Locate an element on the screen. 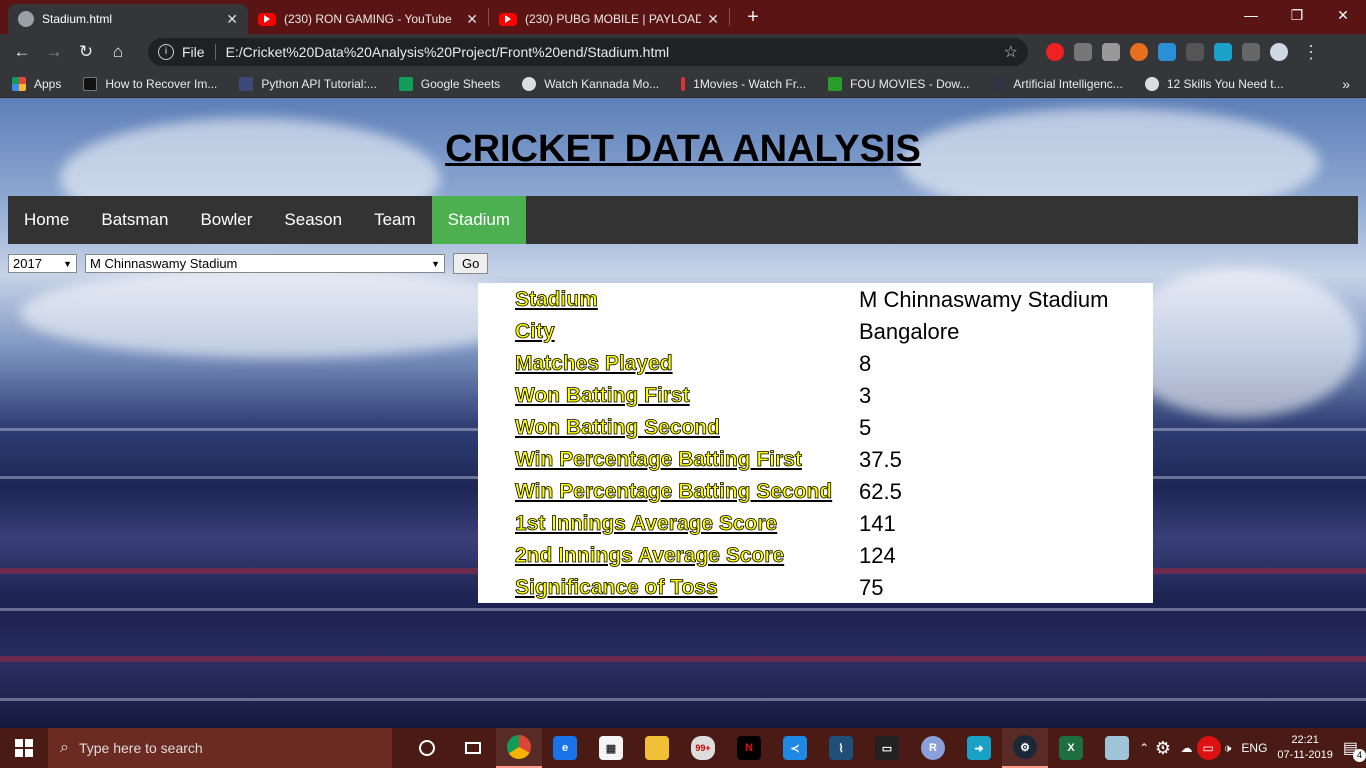 This screenshot has height=768, width=1366. notifications-icon: ▤ 4 is located at coordinates (1354, 750).